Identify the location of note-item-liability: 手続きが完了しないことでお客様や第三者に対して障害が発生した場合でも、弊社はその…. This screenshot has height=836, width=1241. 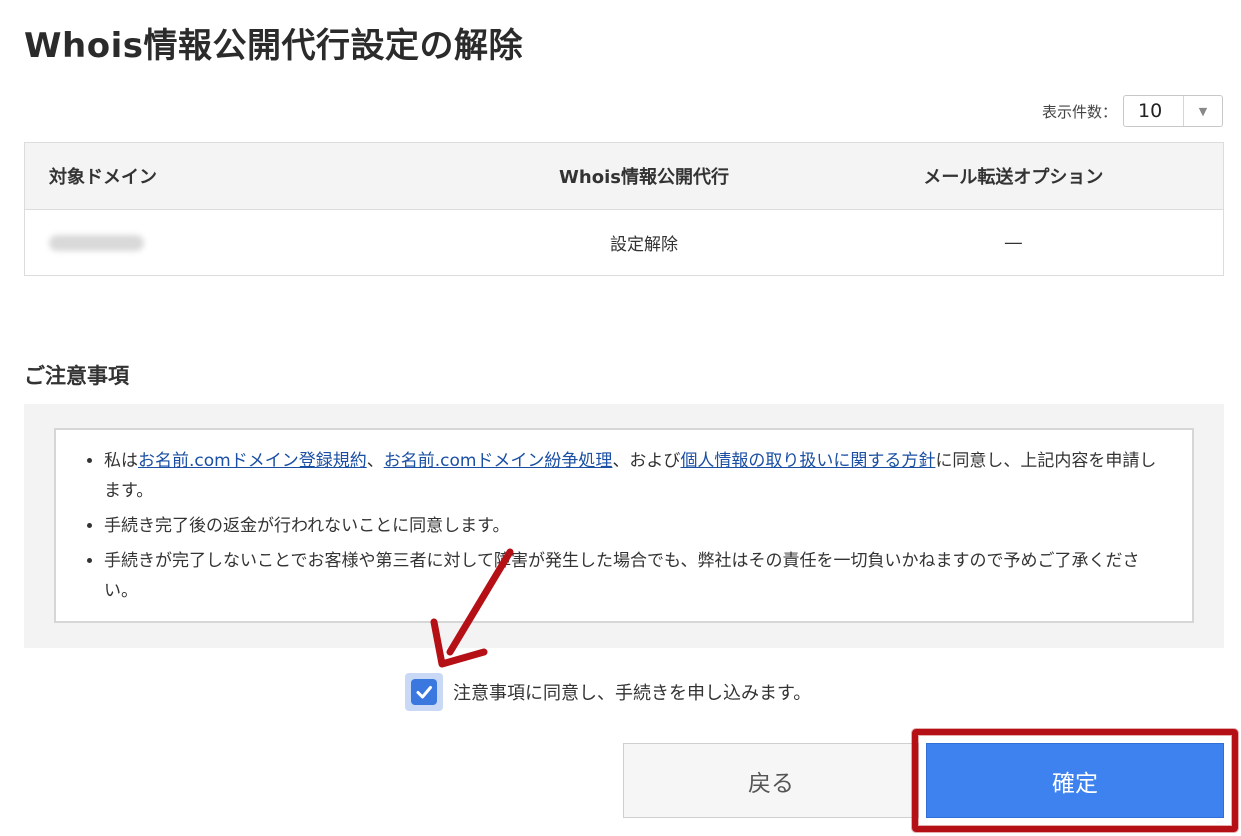
(633, 576).